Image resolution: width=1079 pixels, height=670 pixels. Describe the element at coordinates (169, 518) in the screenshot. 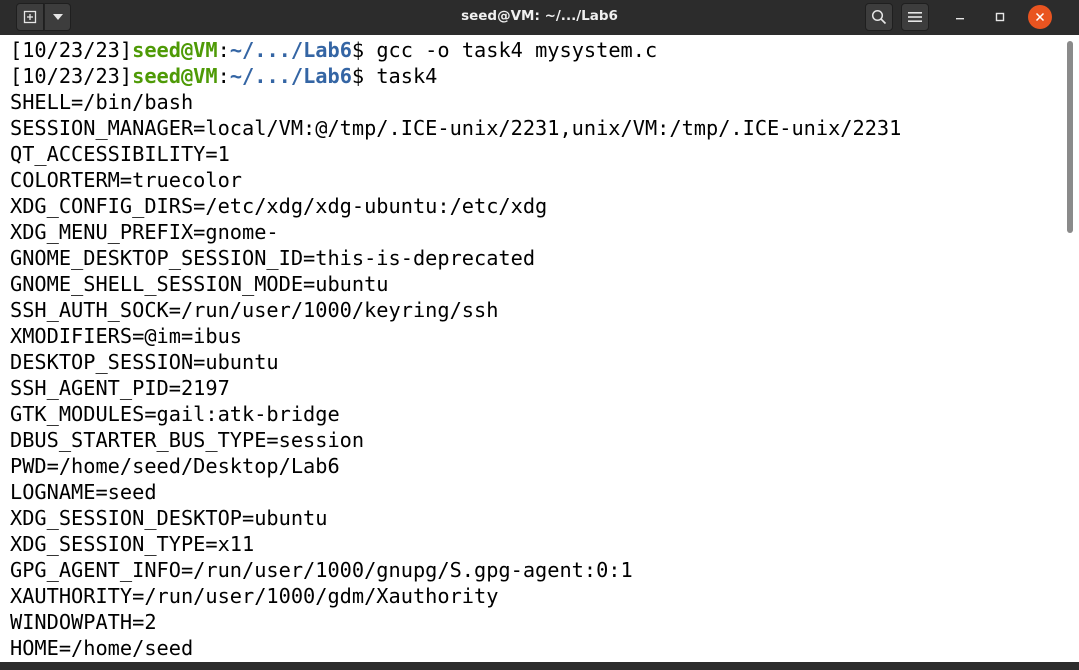

I see `output-line: XDG_SESSION_DESKTOP=ubuntu` at that location.